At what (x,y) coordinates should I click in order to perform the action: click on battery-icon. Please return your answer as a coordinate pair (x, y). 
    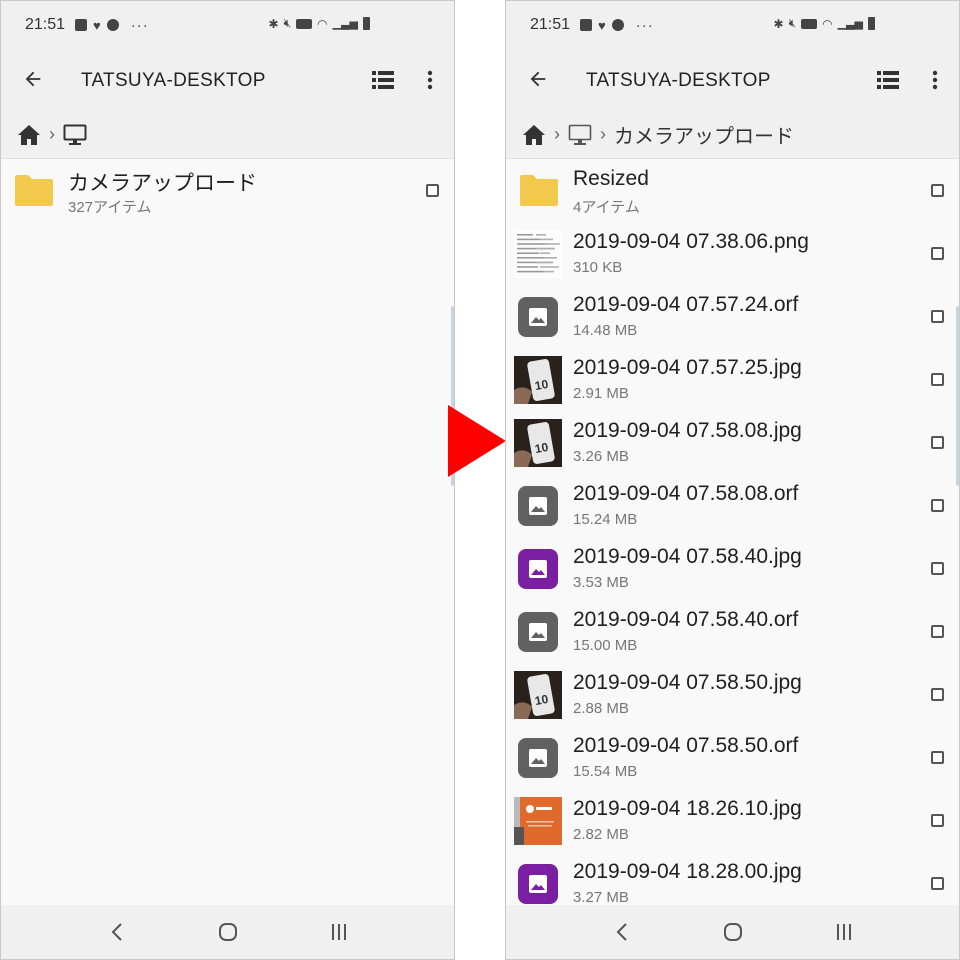
    Looking at the image, I should click on (871, 23).